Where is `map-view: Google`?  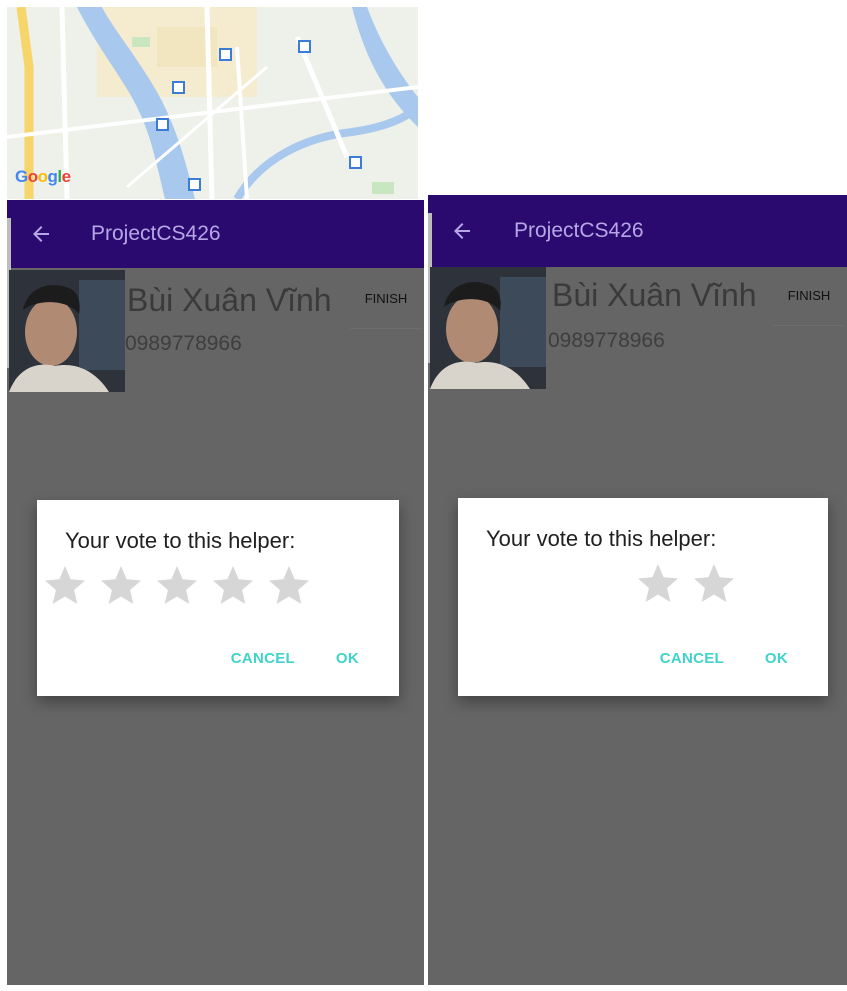 map-view: Google is located at coordinates (212, 103).